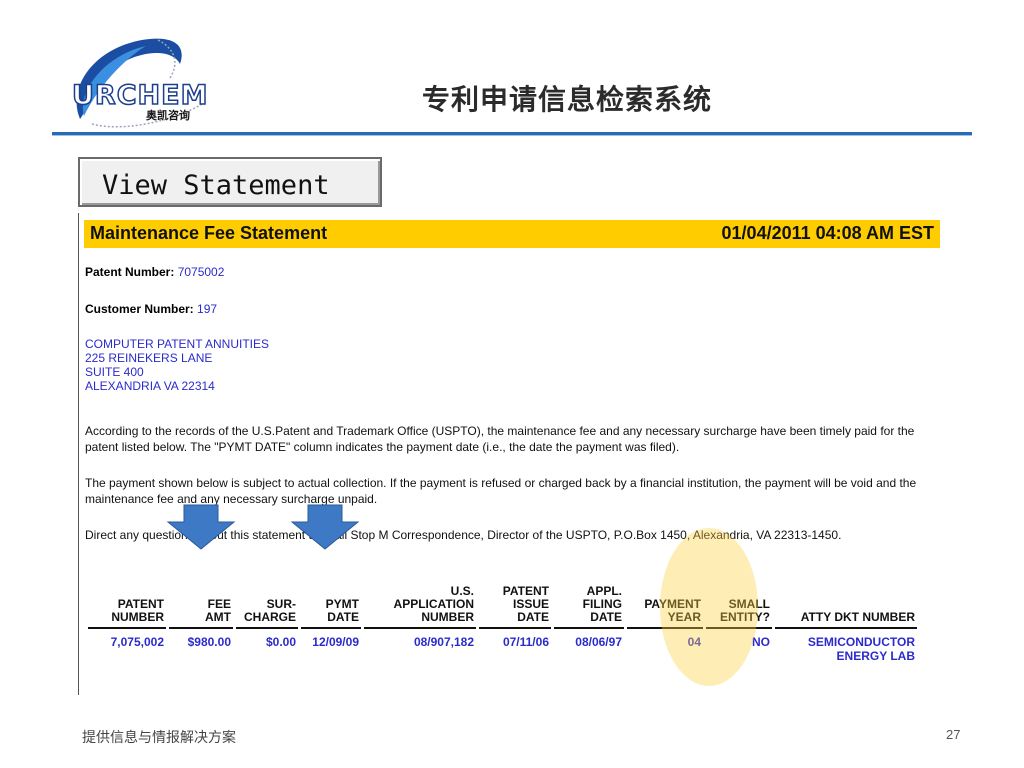 Image resolution: width=1024 pixels, height=768 pixels. I want to click on customer-number-value: 197, so click(207, 309).